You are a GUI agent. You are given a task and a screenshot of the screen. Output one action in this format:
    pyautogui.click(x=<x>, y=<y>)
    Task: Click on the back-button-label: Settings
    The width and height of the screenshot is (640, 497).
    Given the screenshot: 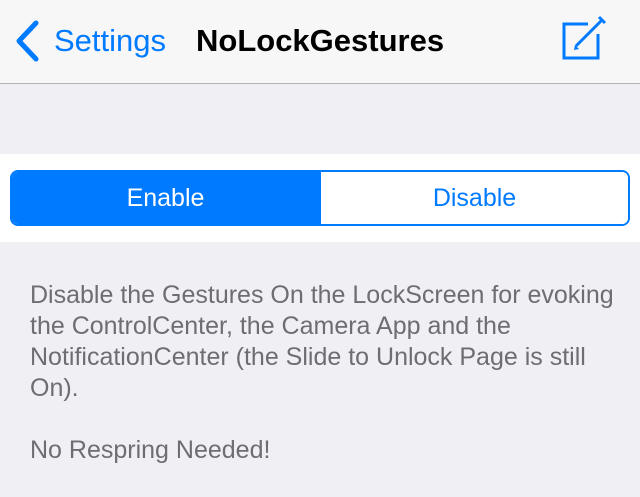 What is the action you would take?
    pyautogui.click(x=110, y=40)
    